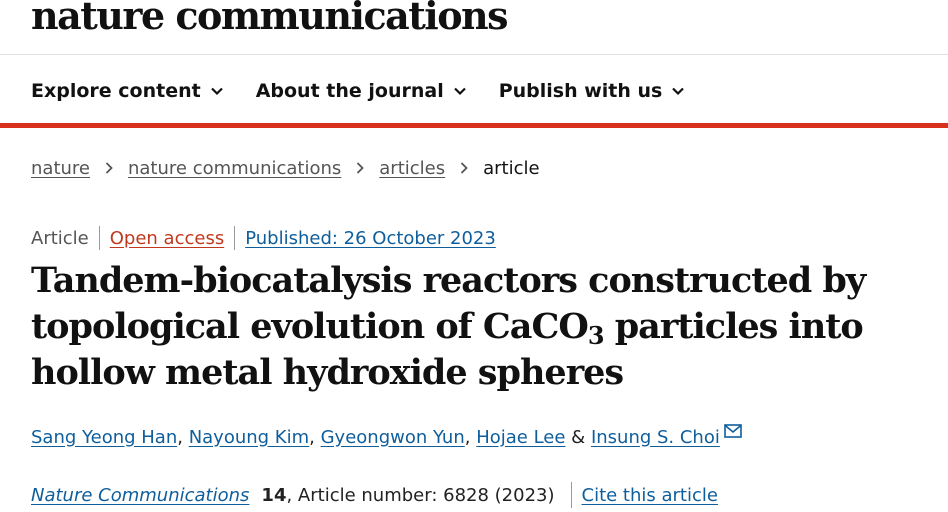 This screenshot has width=948, height=512. Describe the element at coordinates (655, 437) in the screenshot. I see `author-link: Insung S. Choi` at that location.